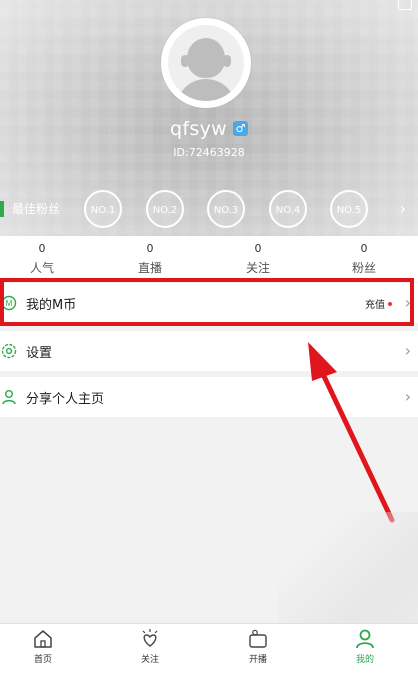  I want to click on fan-rank-4: NO.4, so click(288, 209).